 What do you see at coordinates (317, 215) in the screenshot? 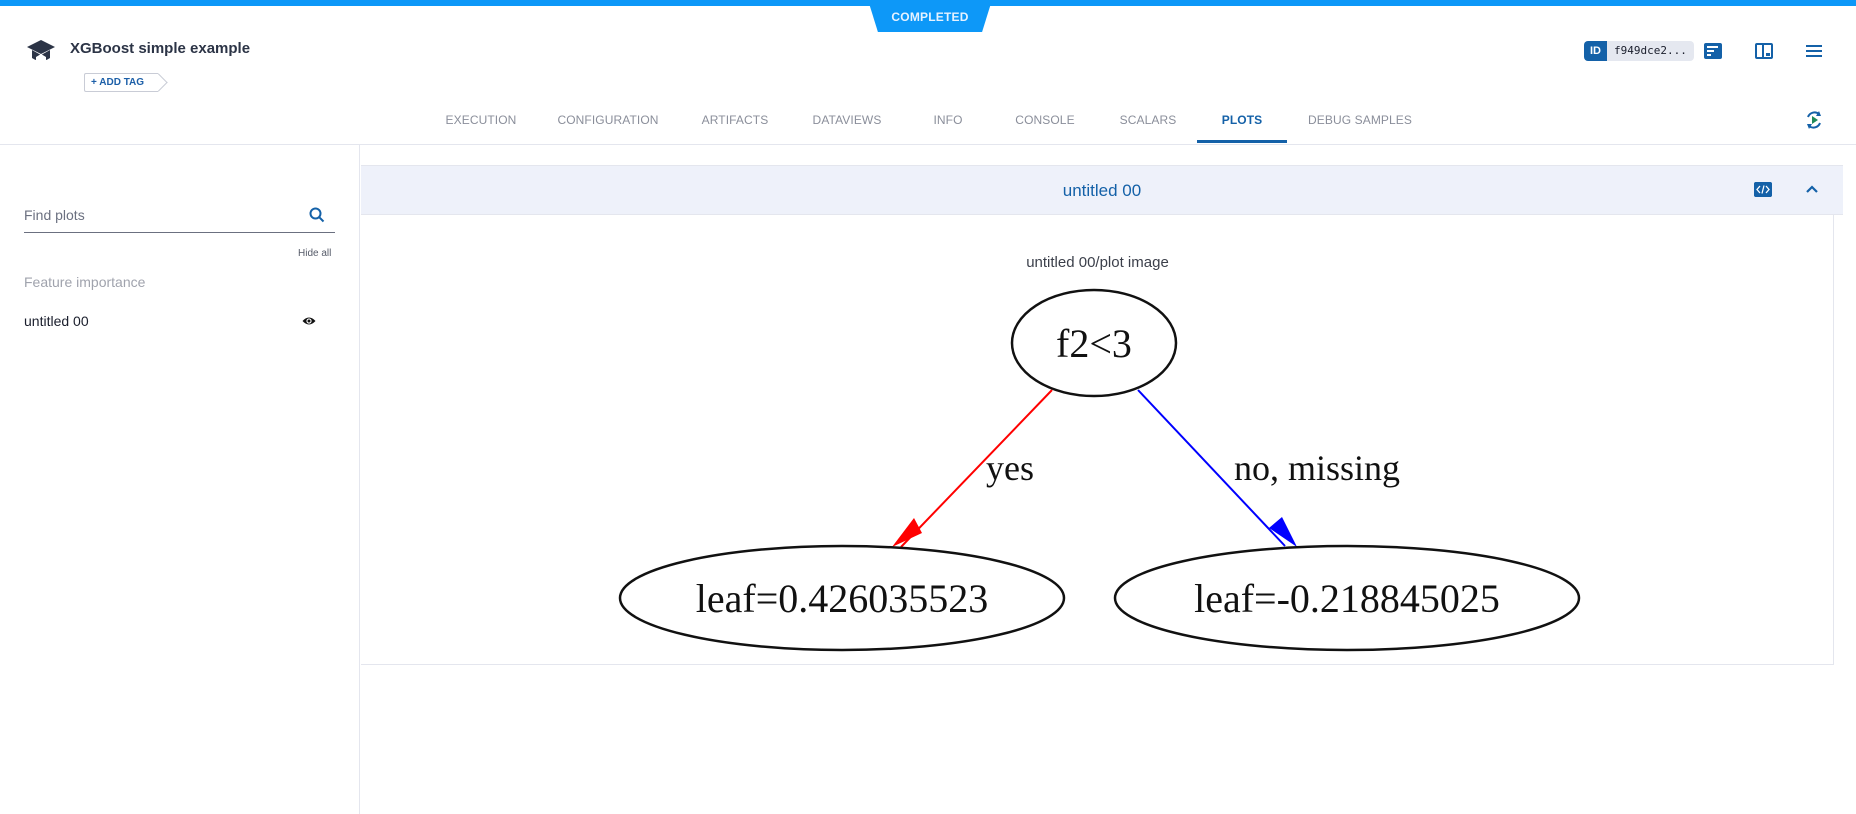
I see `search-icon` at bounding box center [317, 215].